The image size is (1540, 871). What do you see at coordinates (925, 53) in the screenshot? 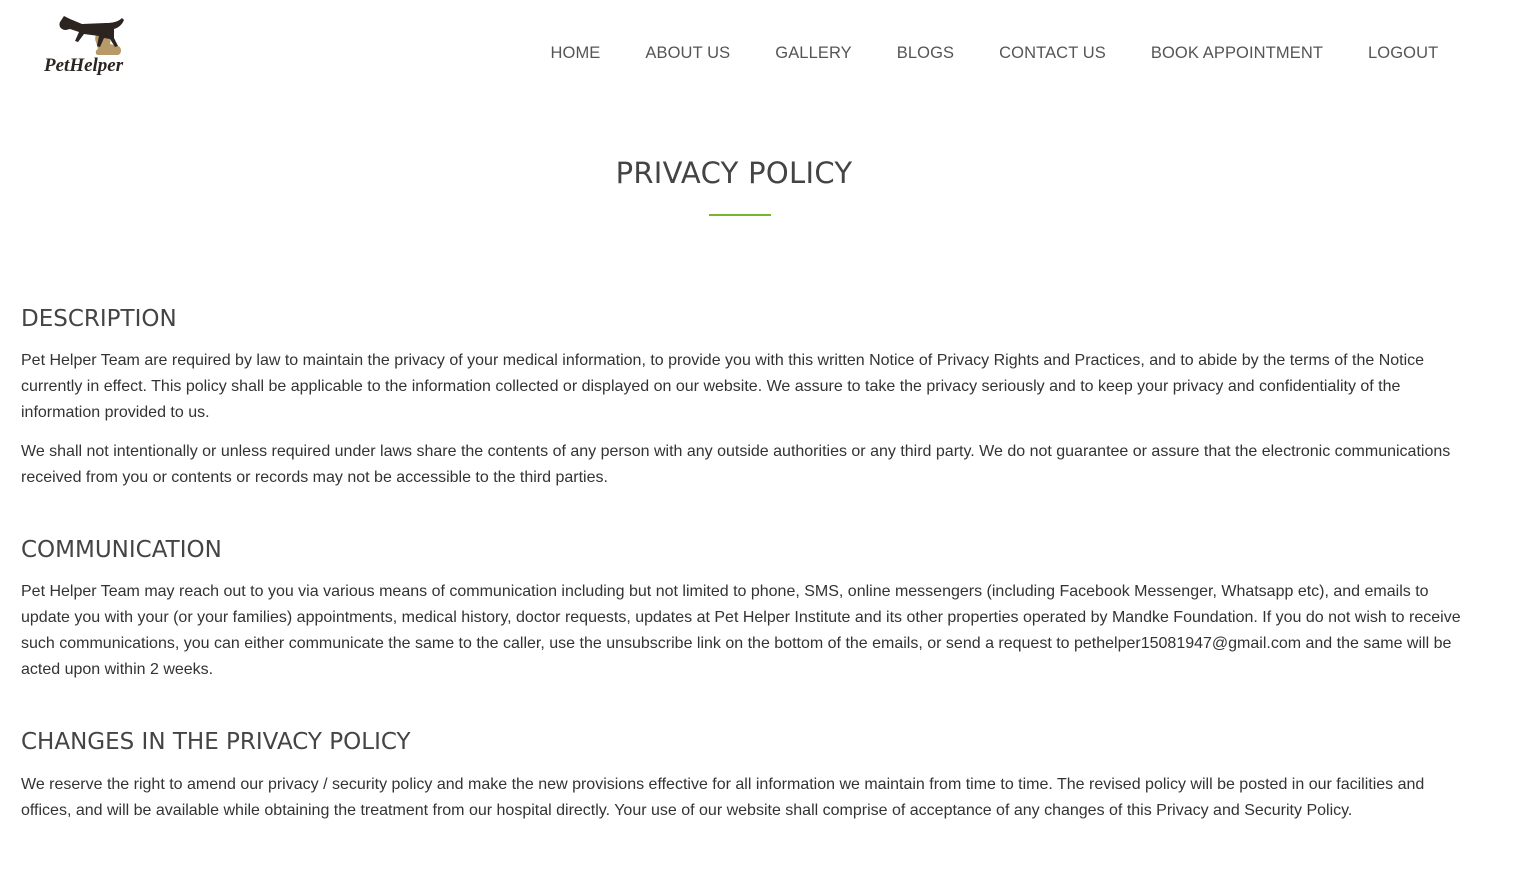
I see `nav-blogs: BLOGS` at bounding box center [925, 53].